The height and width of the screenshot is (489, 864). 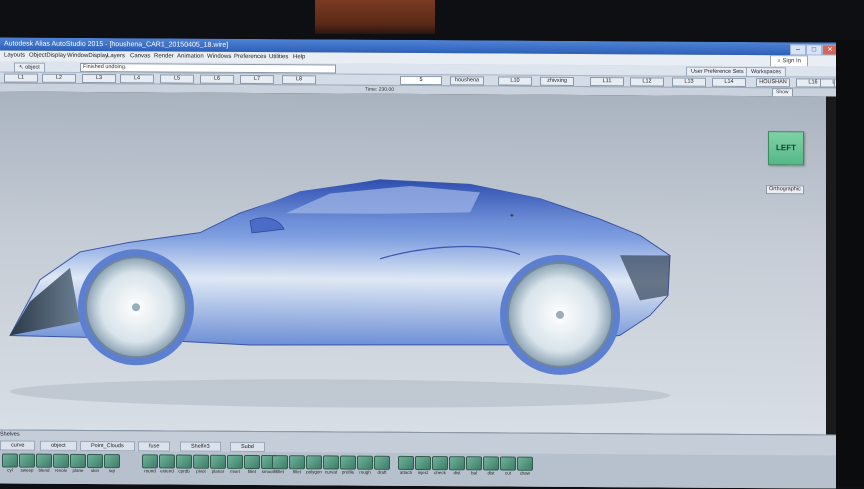 What do you see at coordinates (78, 464) in the screenshot?
I see `shelf-tool-button: plane` at bounding box center [78, 464].